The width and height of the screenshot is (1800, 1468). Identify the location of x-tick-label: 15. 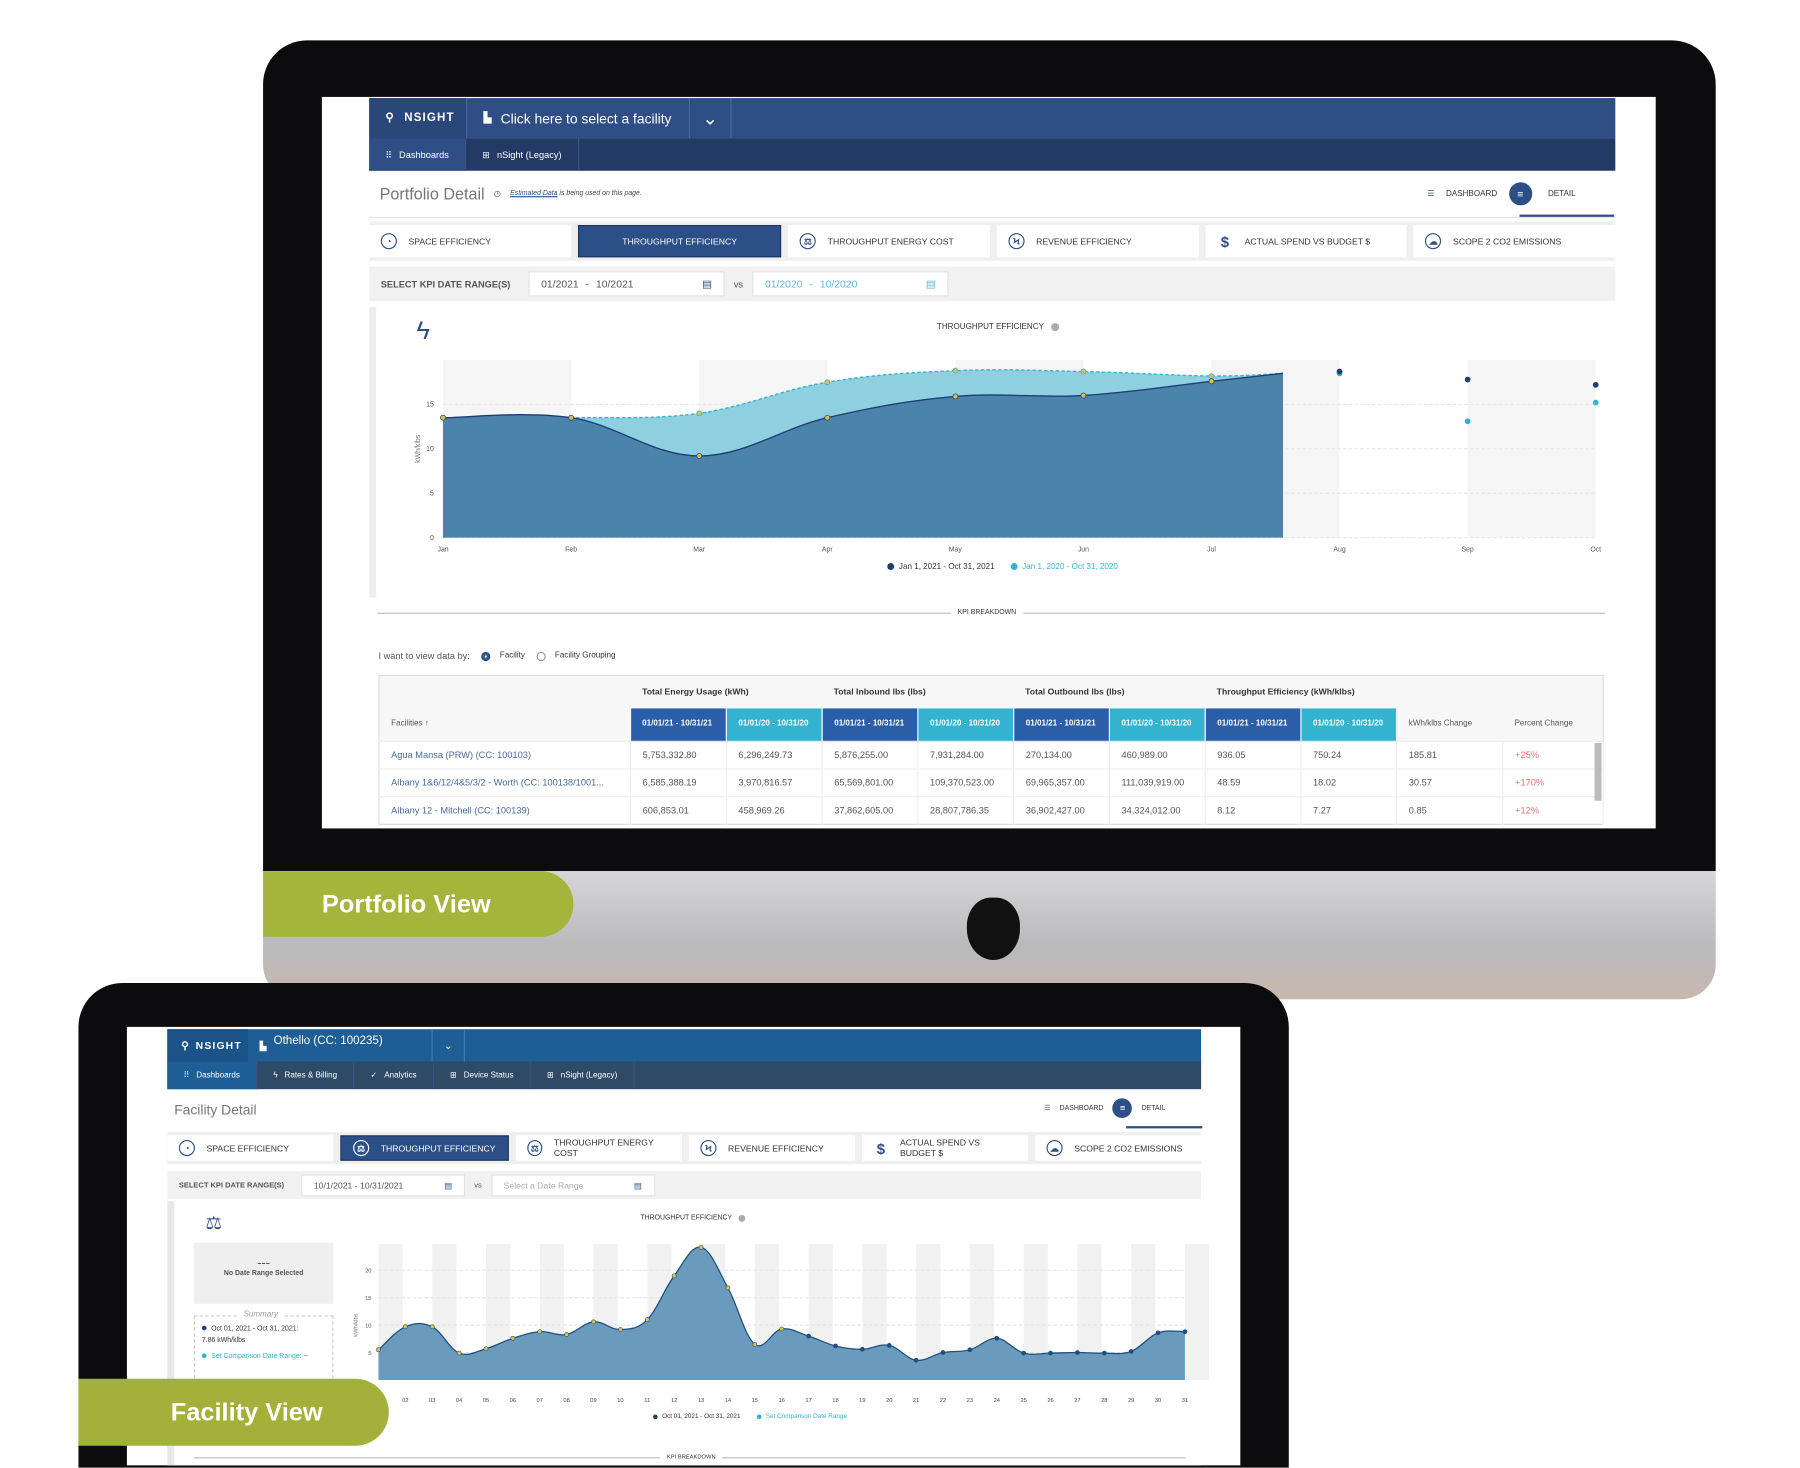
(755, 1401).